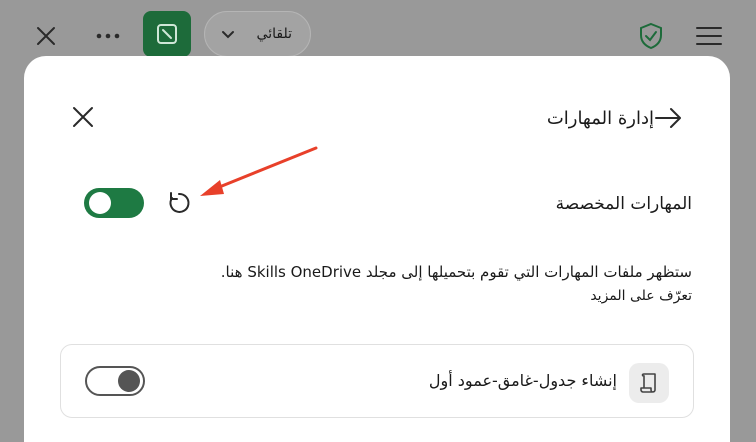  Describe the element at coordinates (709, 36) in the screenshot. I see `hamburger-icon` at that location.